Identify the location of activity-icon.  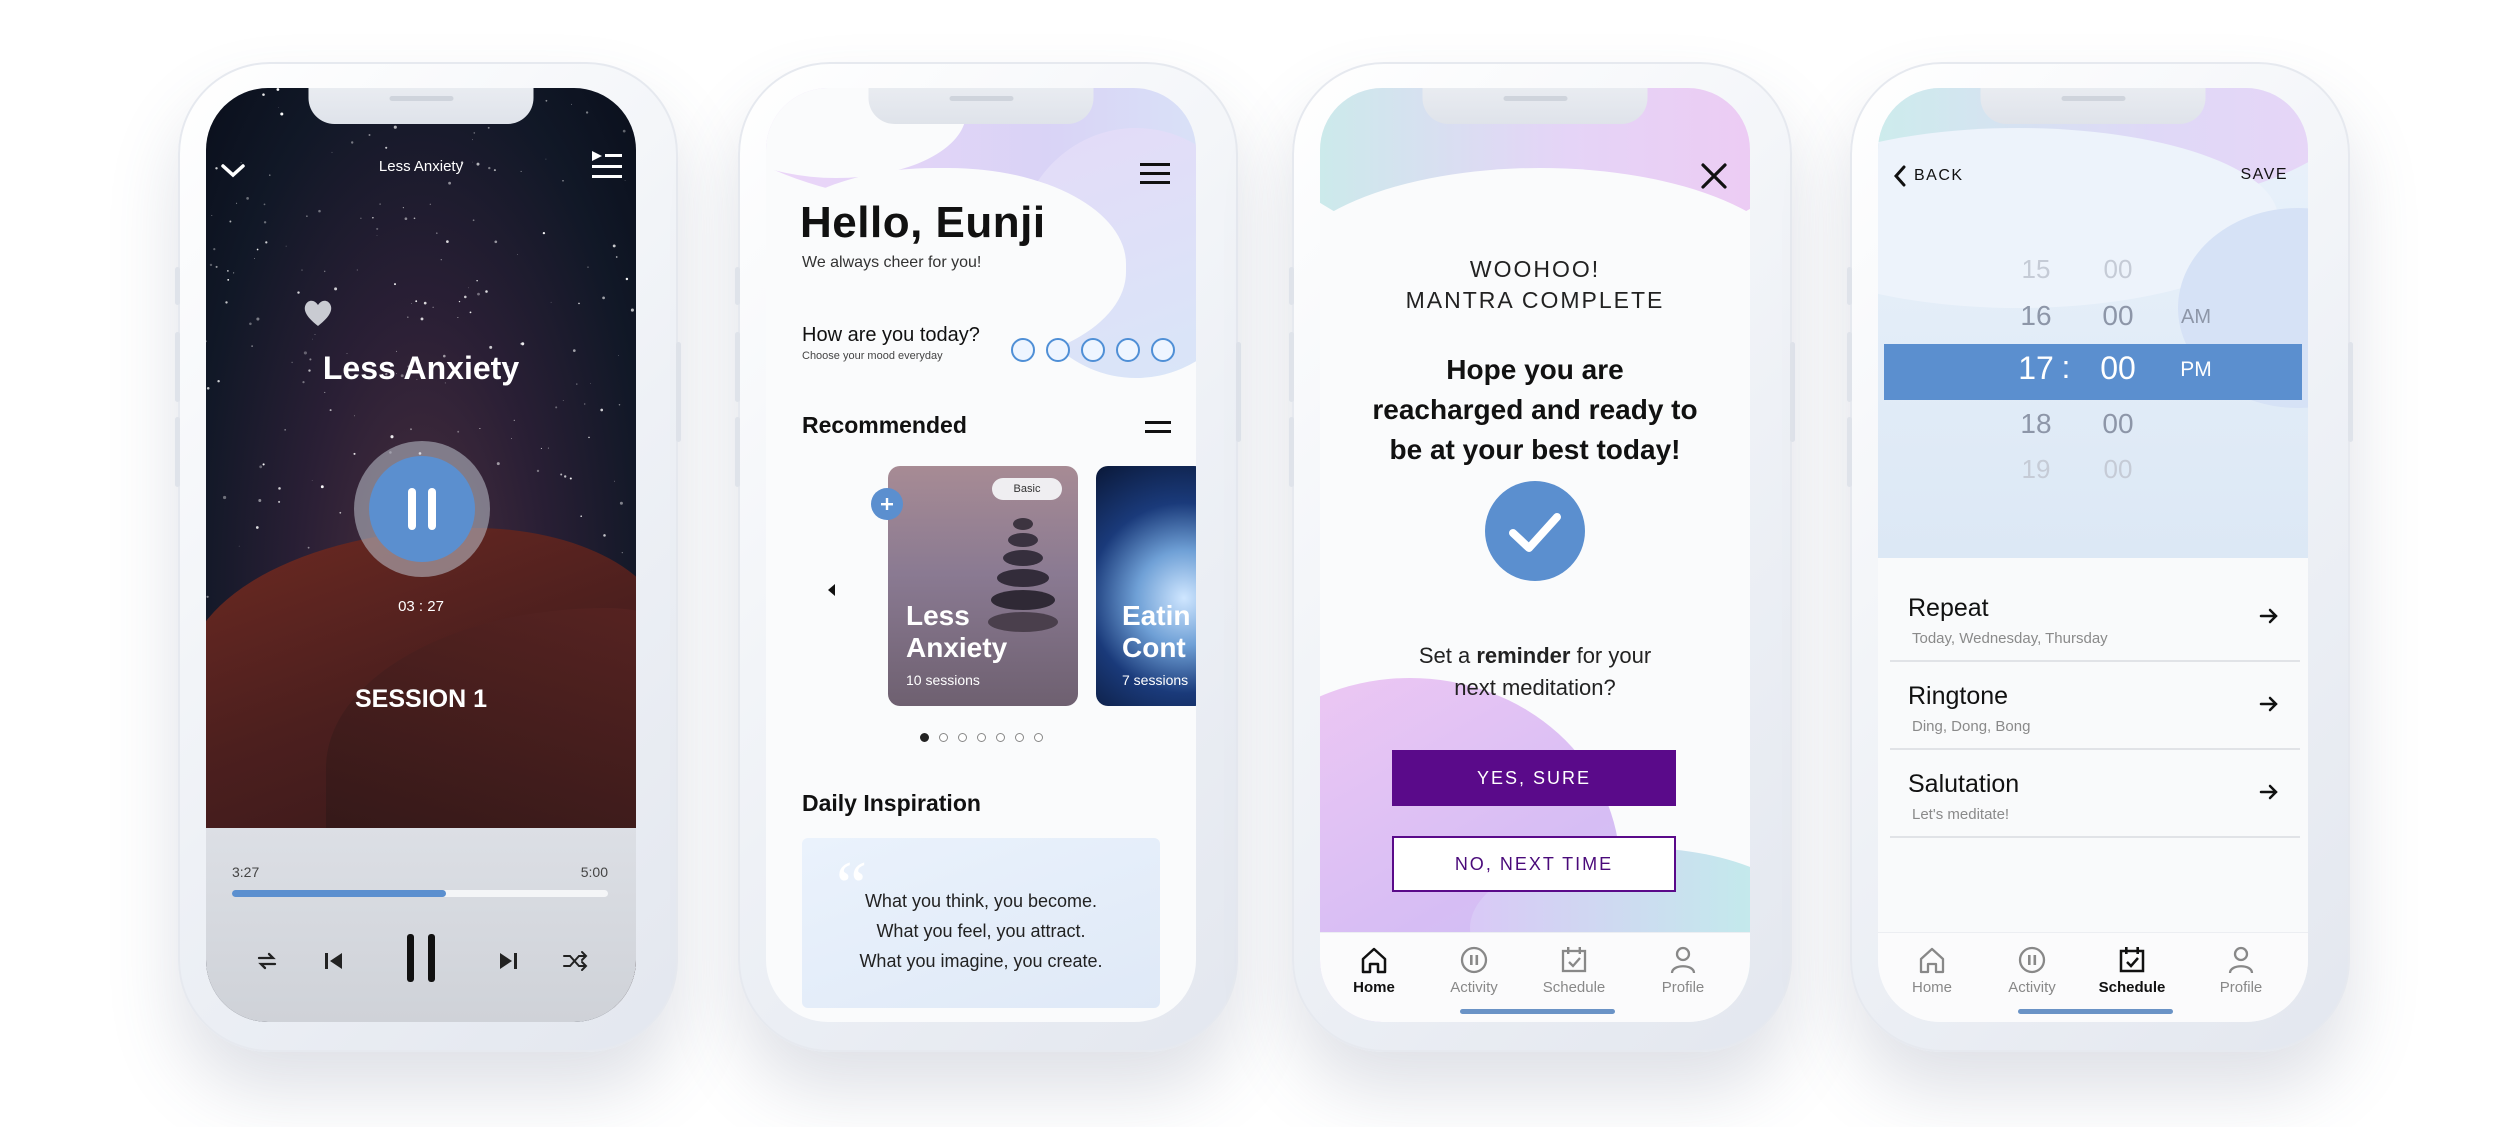
(2032, 960).